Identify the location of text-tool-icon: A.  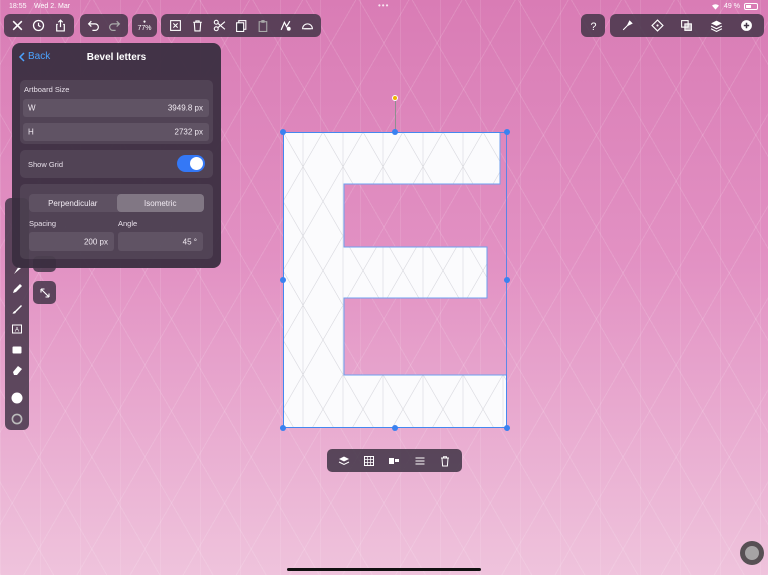
(17, 329).